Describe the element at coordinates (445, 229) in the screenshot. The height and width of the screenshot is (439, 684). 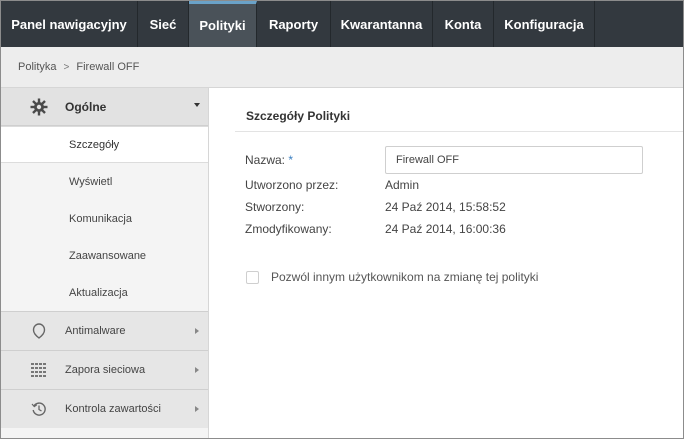
I see `modified-value: 24 Paź 2014, 16:00:36` at that location.